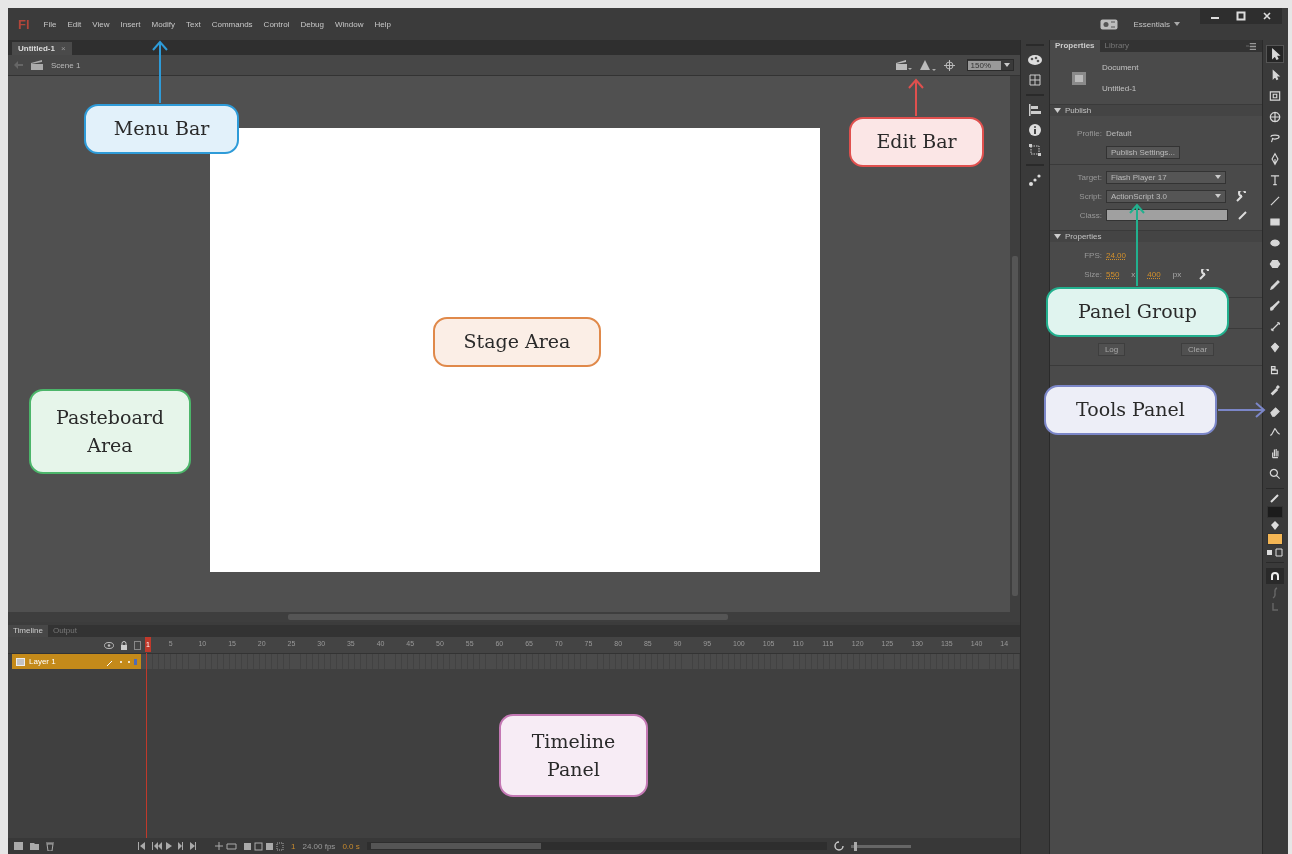  I want to click on close-icon, so click(1267, 16).